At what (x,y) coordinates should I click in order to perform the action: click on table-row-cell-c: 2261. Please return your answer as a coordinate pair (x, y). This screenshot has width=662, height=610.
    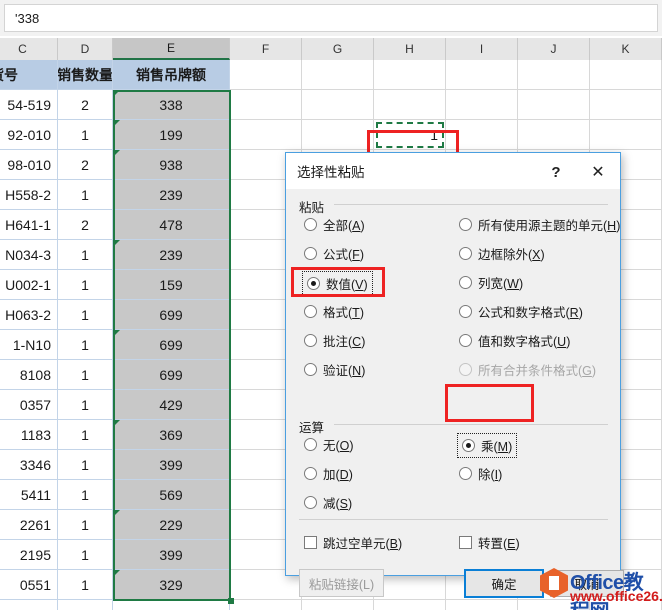
    Looking at the image, I should click on (29, 525).